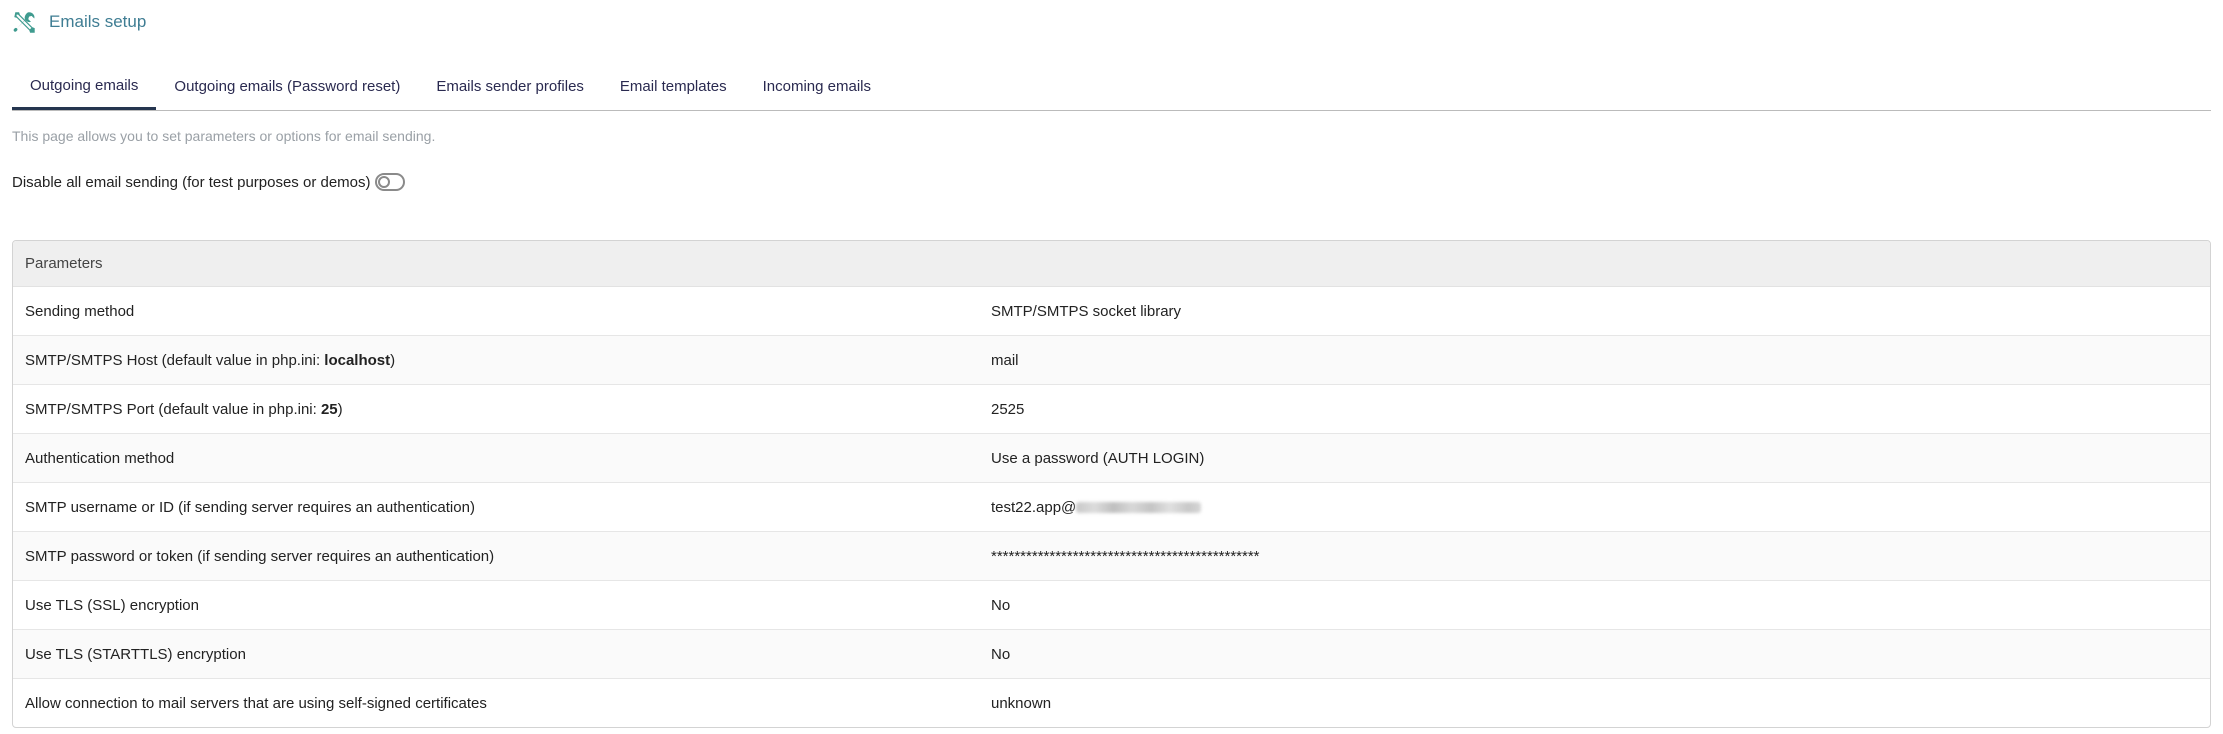 The height and width of the screenshot is (734, 2223). I want to click on tab-label: Incoming emails, so click(817, 86).